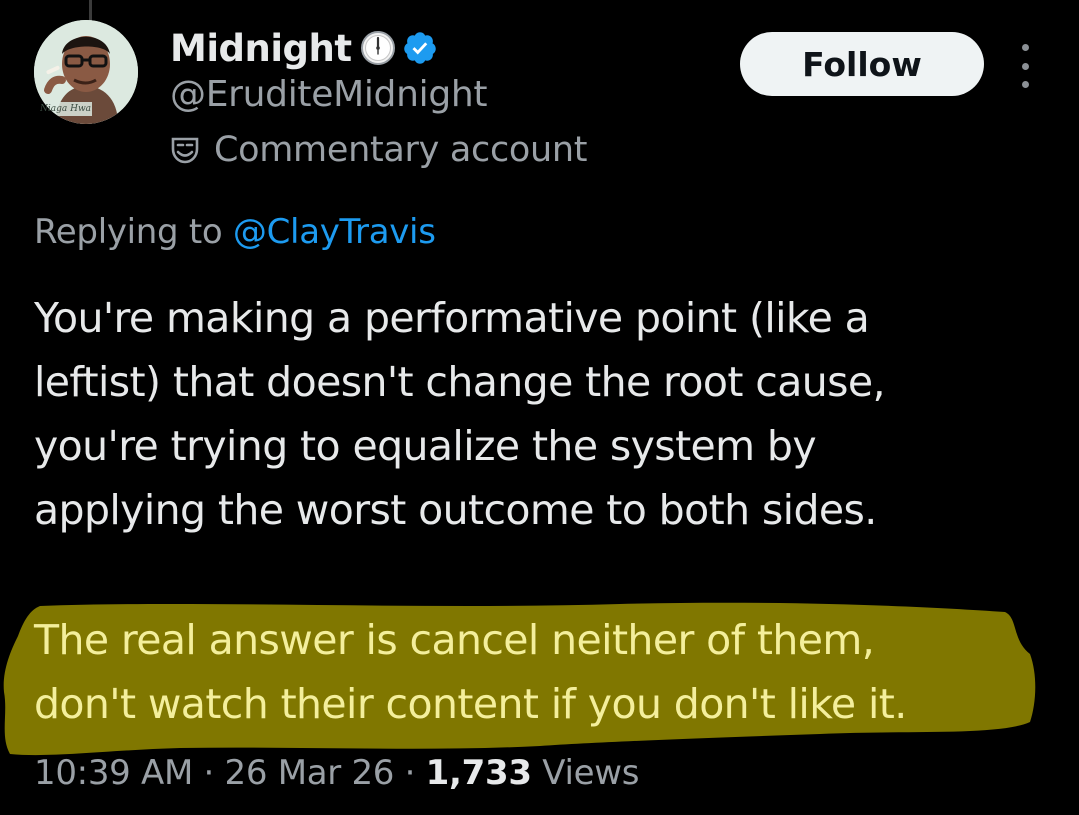  Describe the element at coordinates (862, 64) in the screenshot. I see `follow-button: Follow` at that location.